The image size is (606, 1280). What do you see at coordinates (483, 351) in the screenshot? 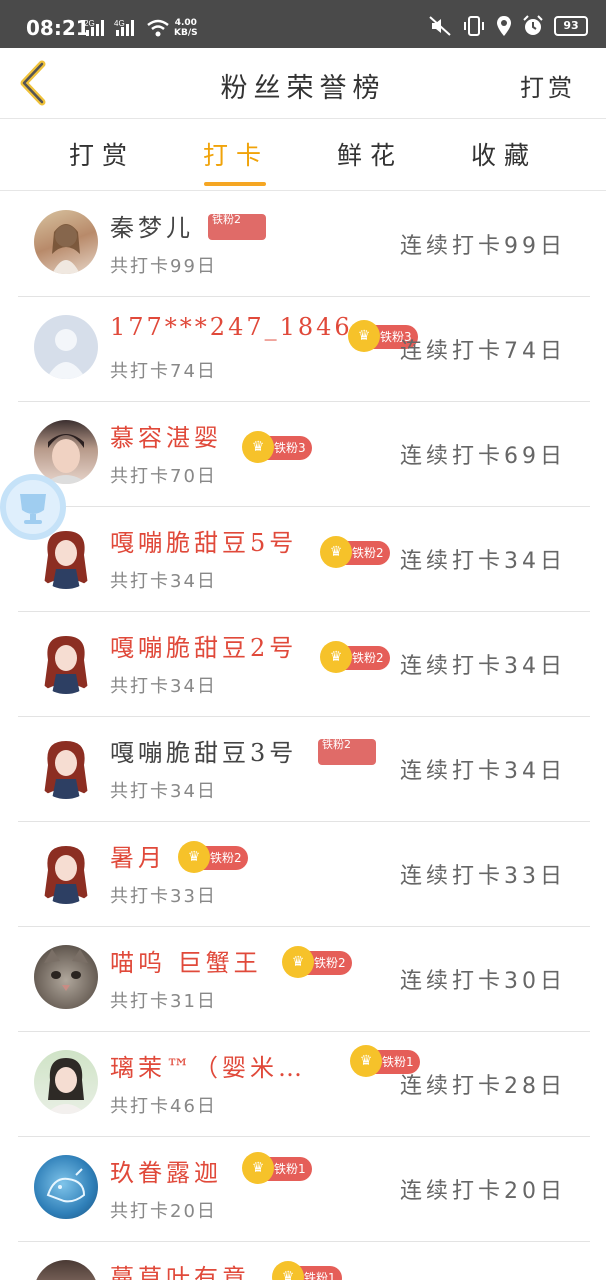
I see `streak-days: 连续打卡74日` at bounding box center [483, 351].